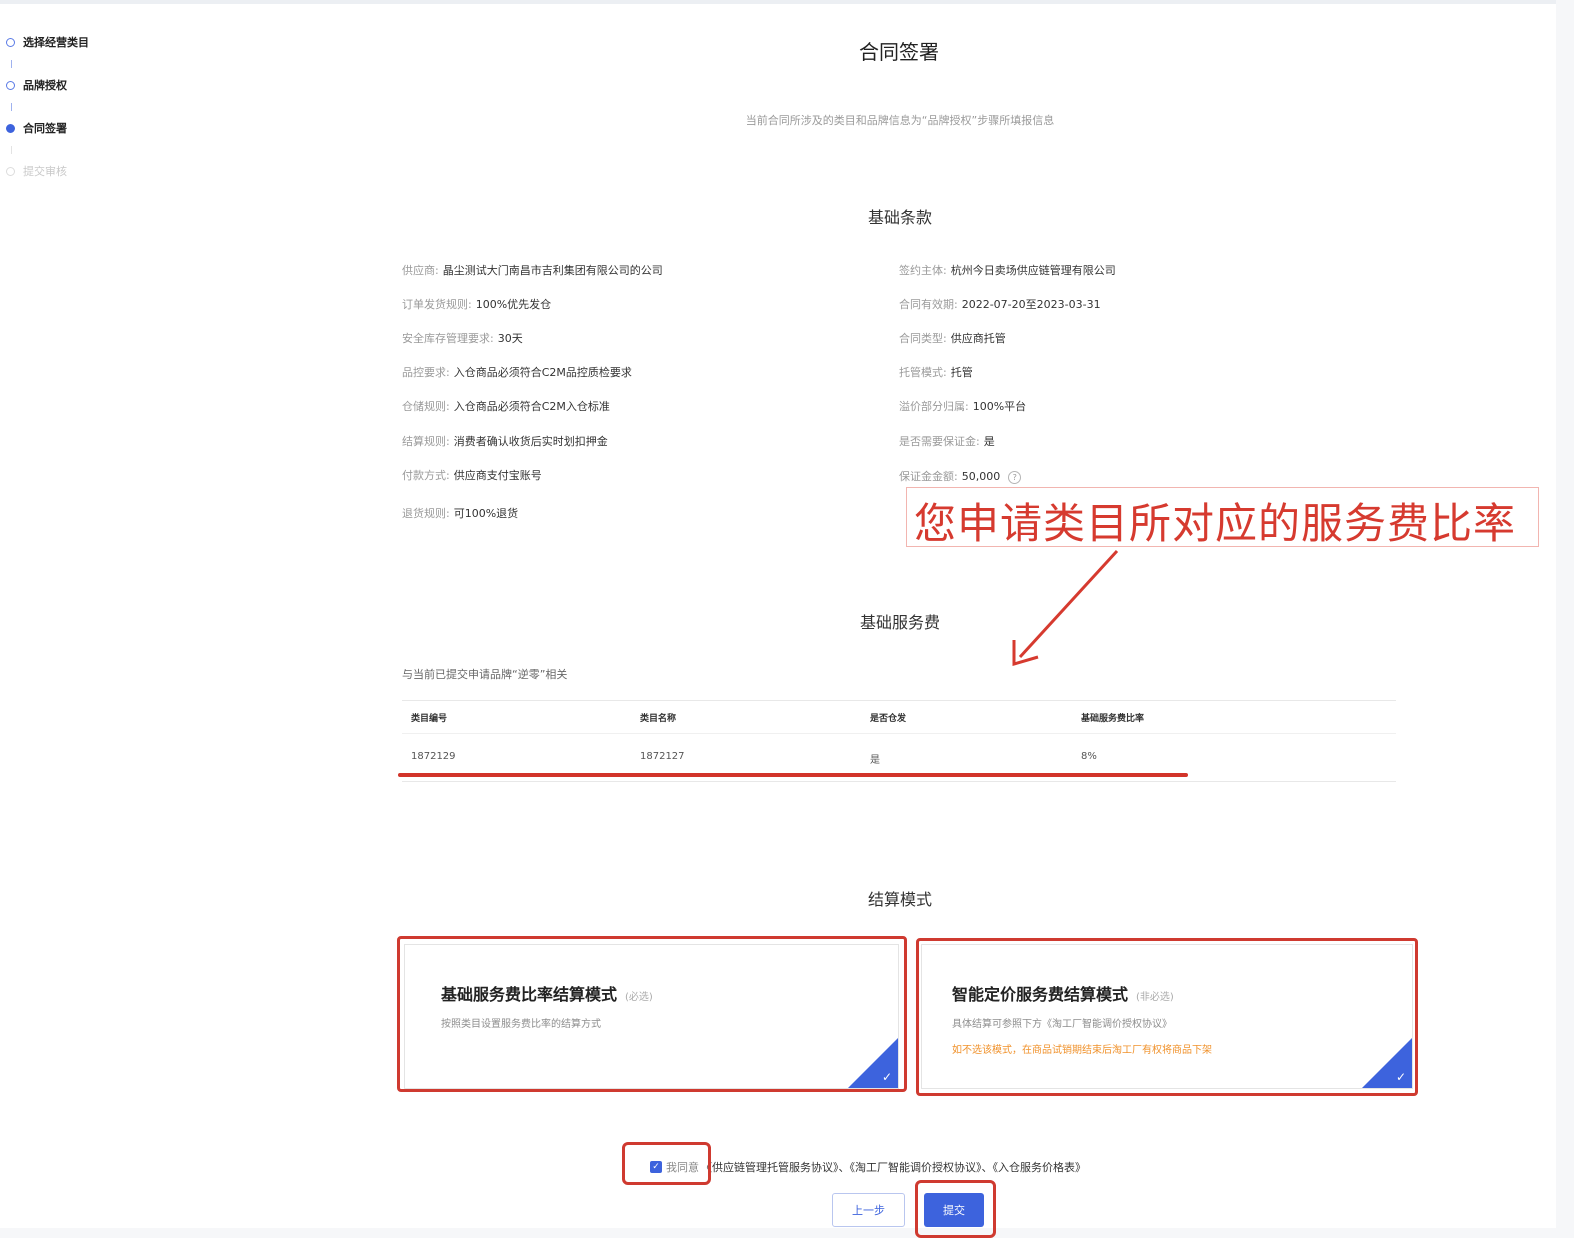 The image size is (1574, 1238). Describe the element at coordinates (893, 1167) in the screenshot. I see `agreement-doc-links: 《供应链管理托管服务协议》、《淘工厂智能调价授权协议》、《入仓服务价格表》` at that location.